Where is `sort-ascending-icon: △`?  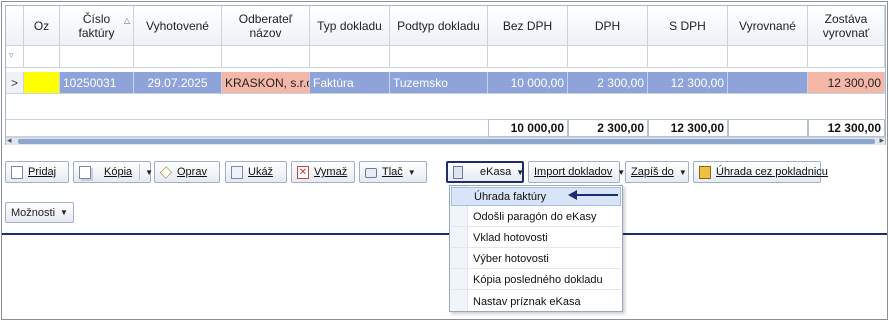
sort-ascending-icon: △ is located at coordinates (126, 20).